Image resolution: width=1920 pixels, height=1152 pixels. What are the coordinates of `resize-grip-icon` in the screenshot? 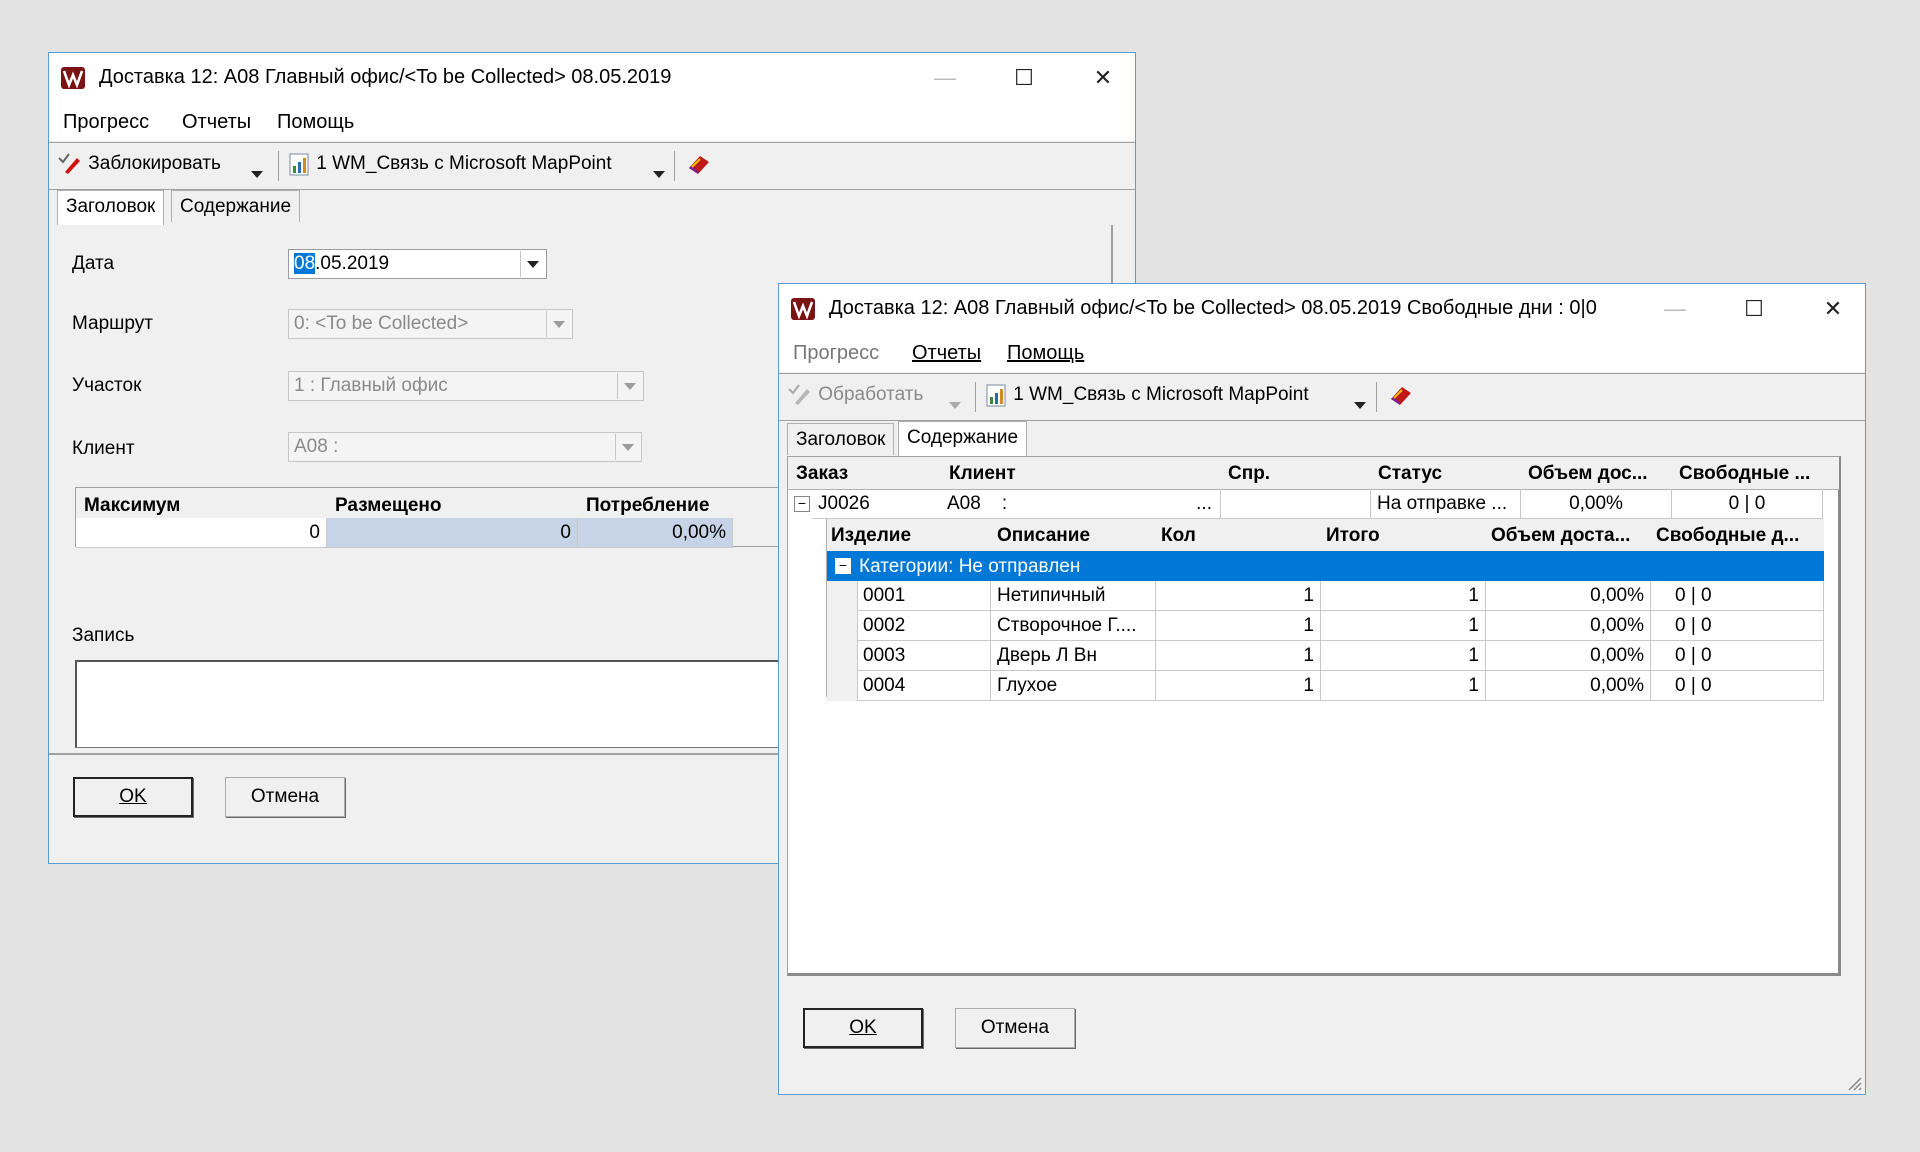 It's located at (1853, 1082).